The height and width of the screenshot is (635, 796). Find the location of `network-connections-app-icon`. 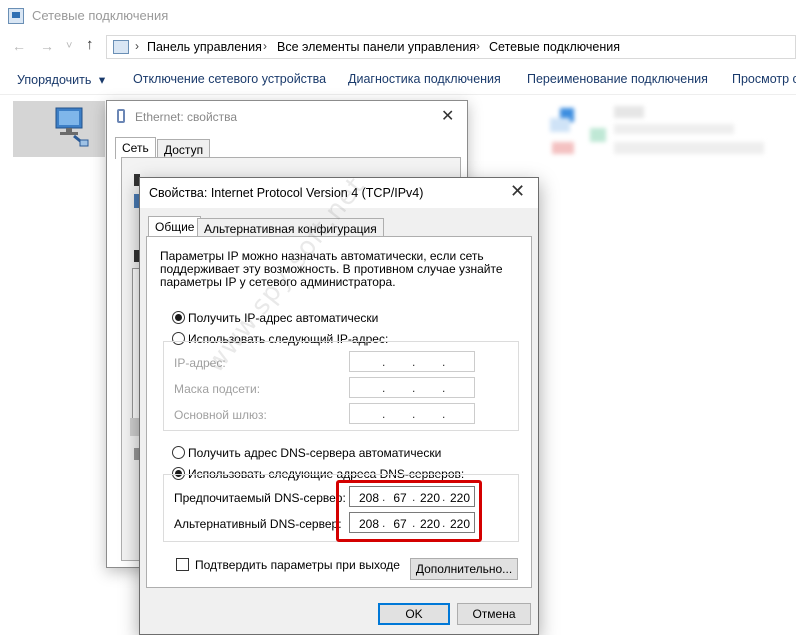

network-connections-app-icon is located at coordinates (16, 16).